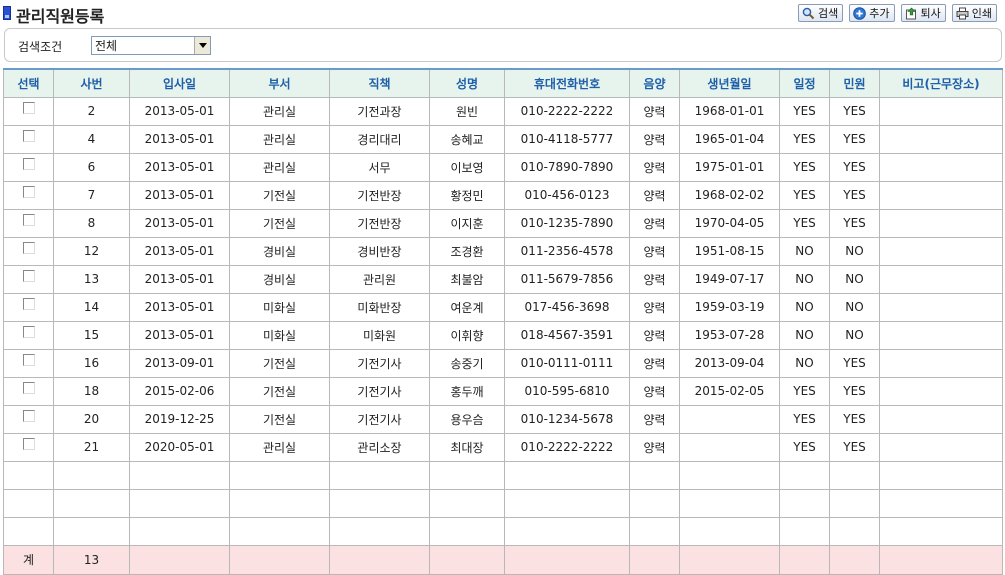  What do you see at coordinates (567, 447) in the screenshot?
I see `table-cell: 010-2222-2222` at bounding box center [567, 447].